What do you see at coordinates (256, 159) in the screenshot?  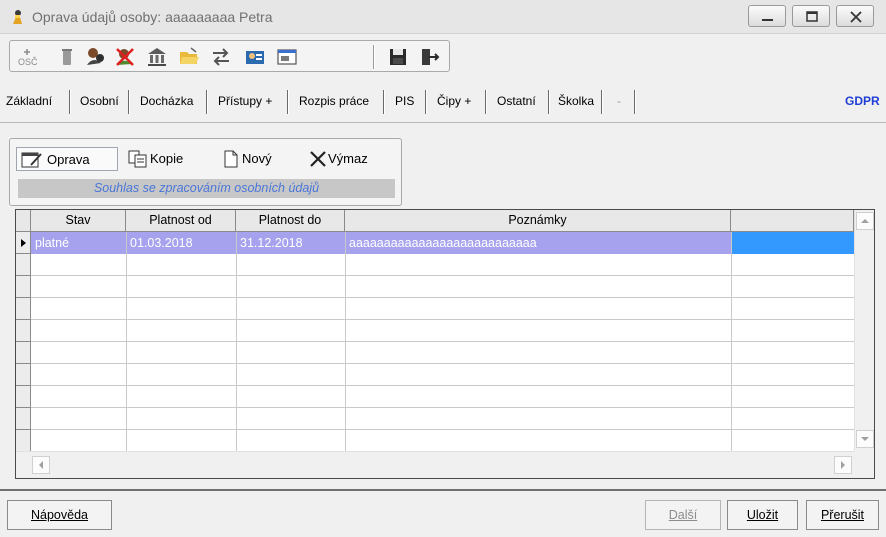 I see `new-button: Nový` at bounding box center [256, 159].